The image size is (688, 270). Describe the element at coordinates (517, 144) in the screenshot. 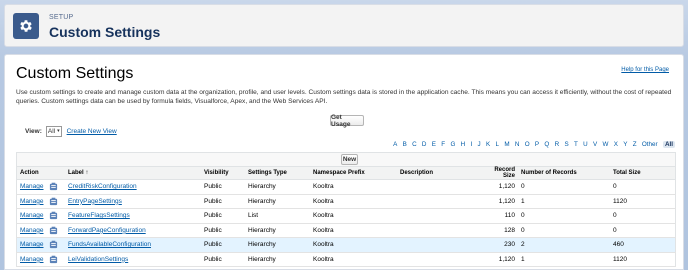

I see `alpha-filter-n: N` at that location.